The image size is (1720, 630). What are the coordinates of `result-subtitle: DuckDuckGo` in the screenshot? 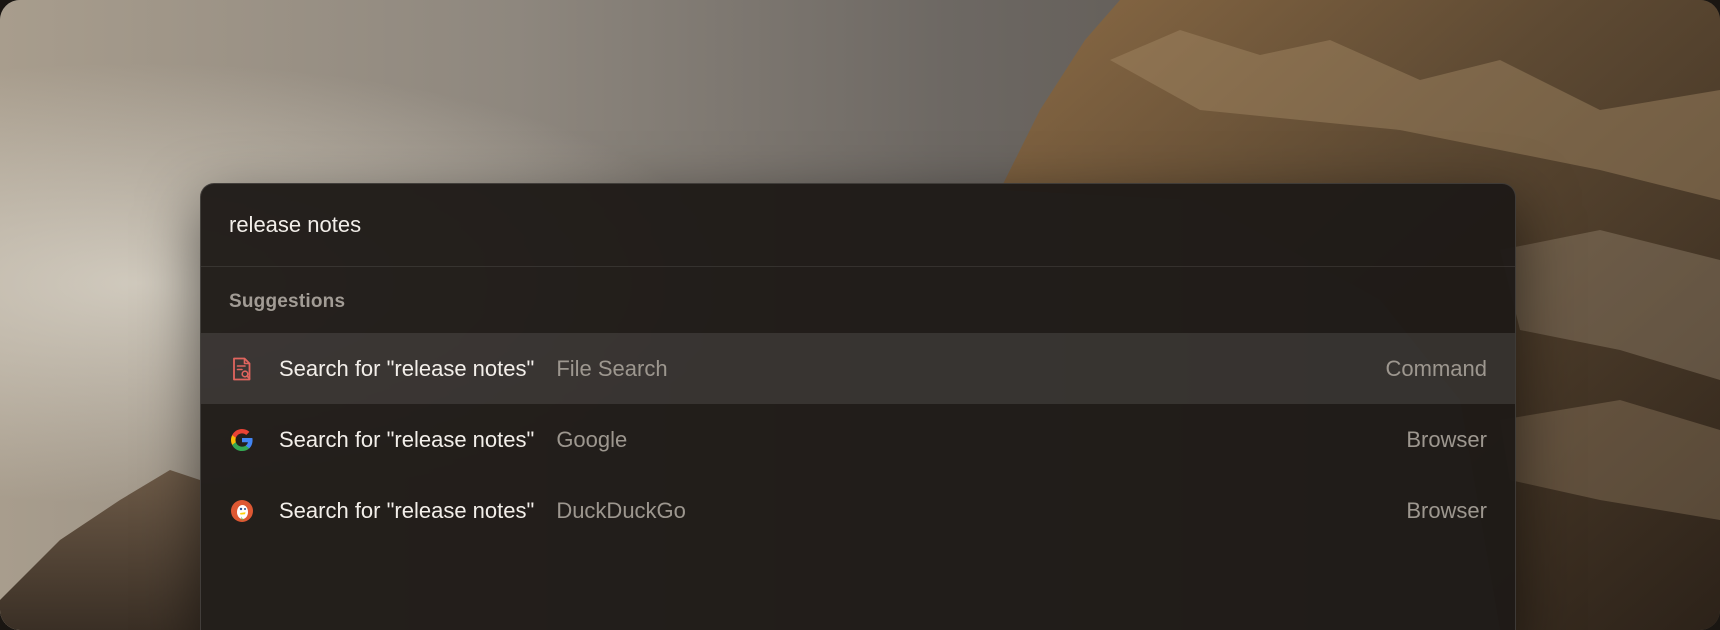 It's located at (621, 510).